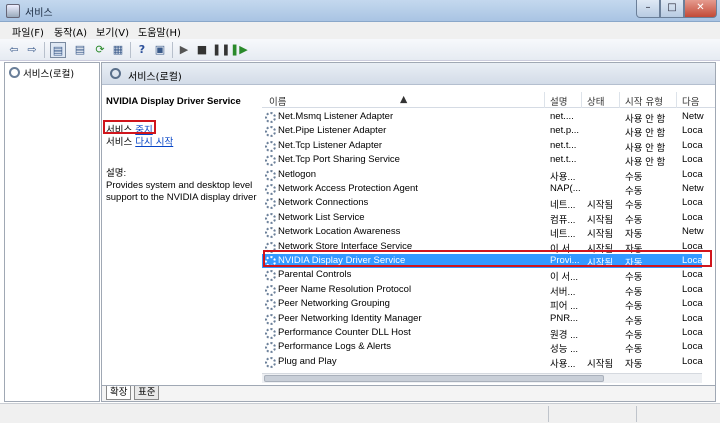 The height and width of the screenshot is (423, 720). Describe the element at coordinates (112, 31) in the screenshot. I see `menu-view: 보기(V)` at that location.